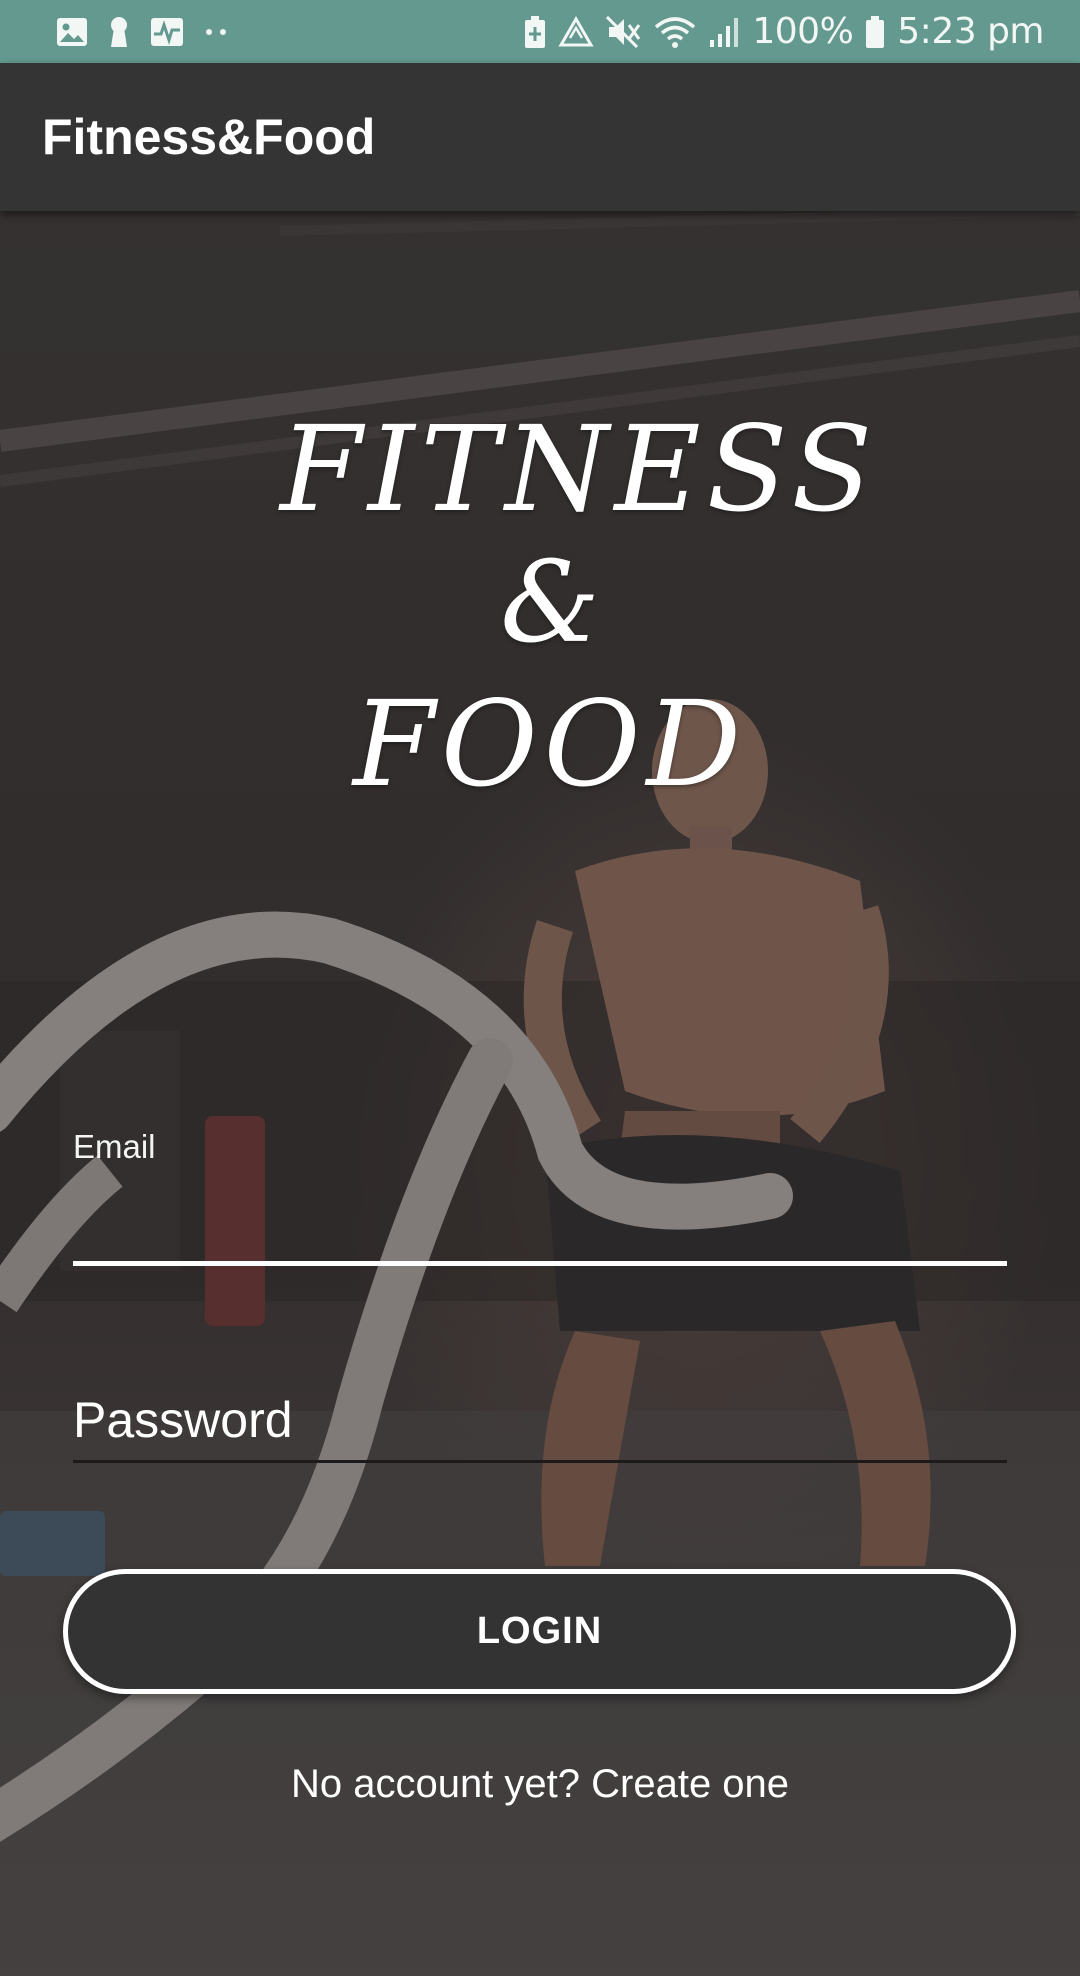 The height and width of the screenshot is (1976, 1080). What do you see at coordinates (550, 603) in the screenshot?
I see `logo-line-ampersand: &` at bounding box center [550, 603].